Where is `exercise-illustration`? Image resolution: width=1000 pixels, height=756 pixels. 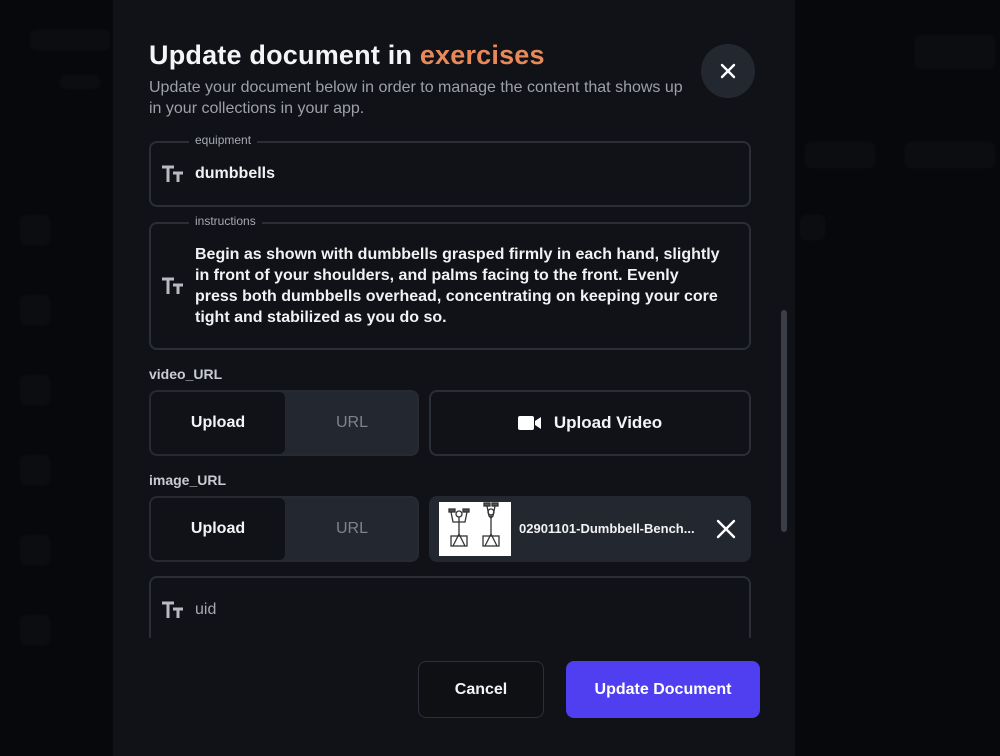 exercise-illustration is located at coordinates (474, 524).